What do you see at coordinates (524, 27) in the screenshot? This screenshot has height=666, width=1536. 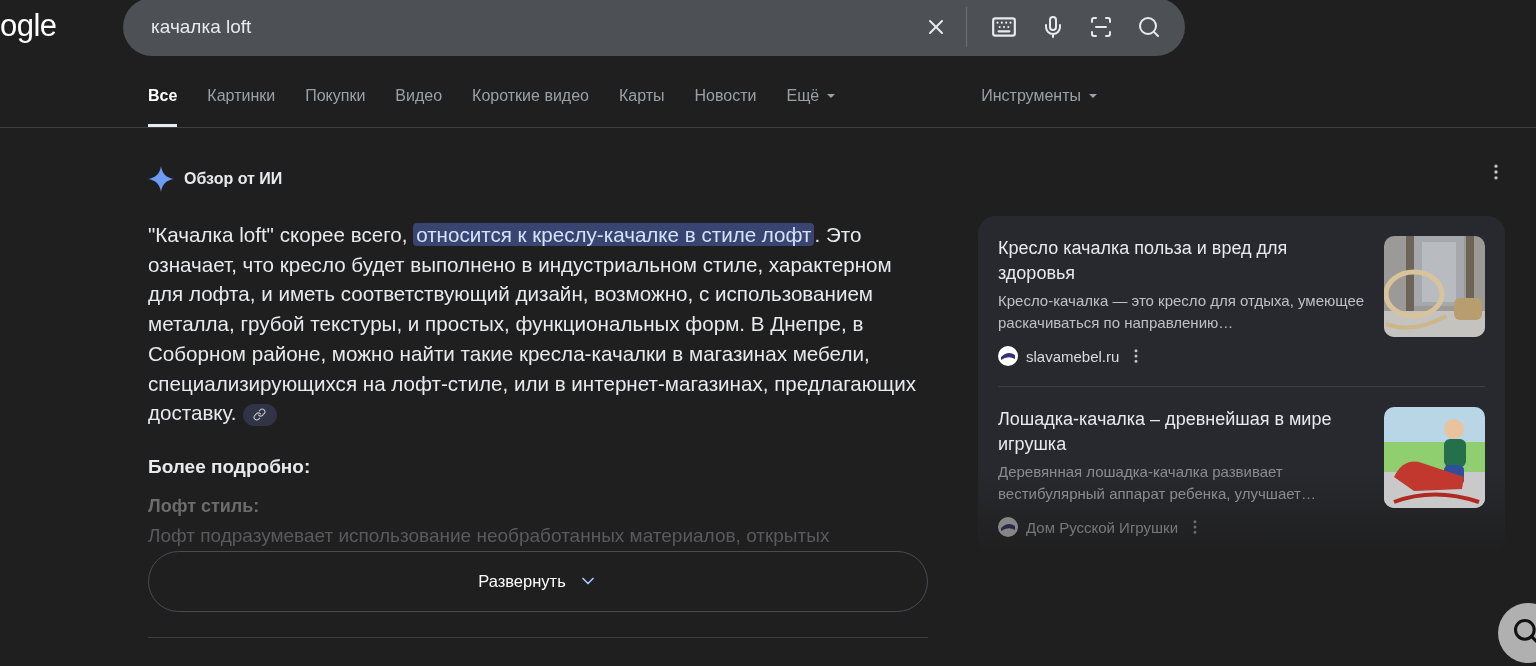 I see `search-field: качалка loft` at bounding box center [524, 27].